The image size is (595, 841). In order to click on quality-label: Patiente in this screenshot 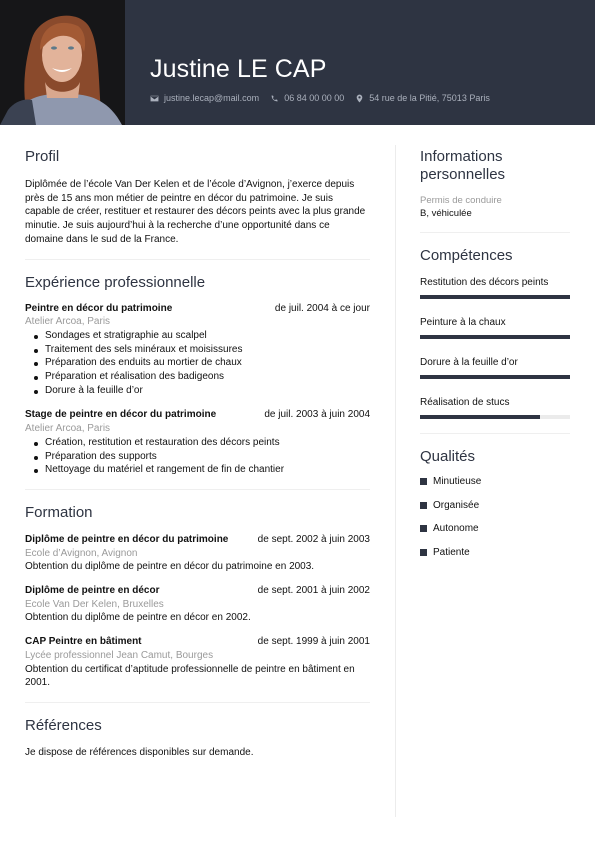, I will do `click(451, 553)`.